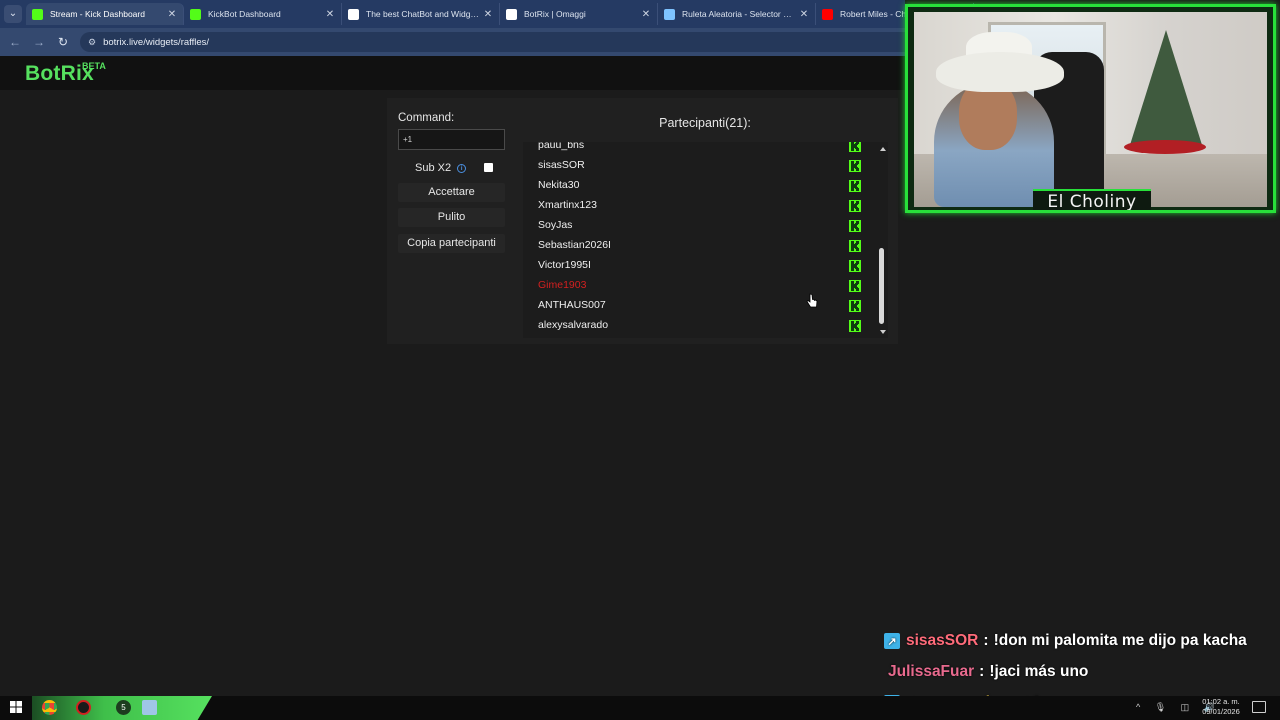  Describe the element at coordinates (451, 192) in the screenshot. I see `accept-button: Accettare` at that location.